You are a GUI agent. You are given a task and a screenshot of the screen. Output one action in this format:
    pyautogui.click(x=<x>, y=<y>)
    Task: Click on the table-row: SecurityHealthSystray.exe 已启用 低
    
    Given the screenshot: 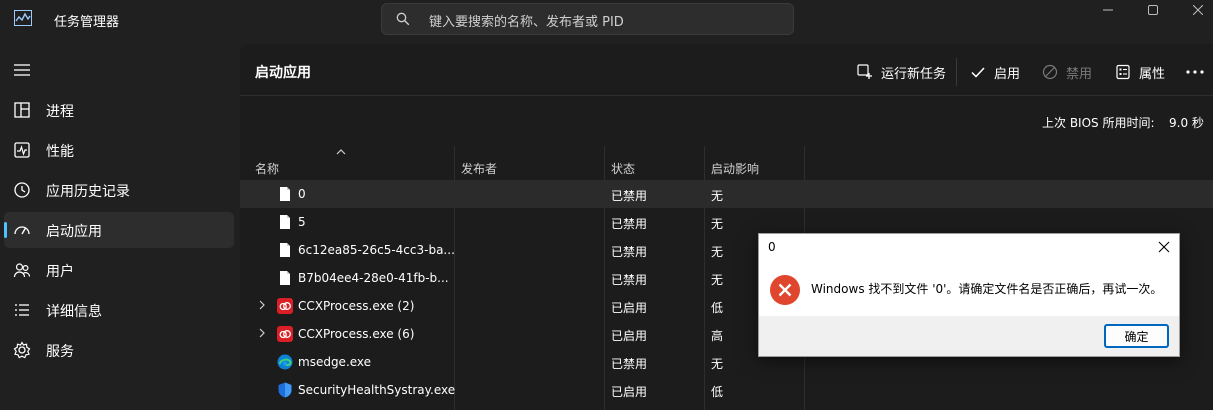 What is the action you would take?
    pyautogui.click(x=726, y=390)
    